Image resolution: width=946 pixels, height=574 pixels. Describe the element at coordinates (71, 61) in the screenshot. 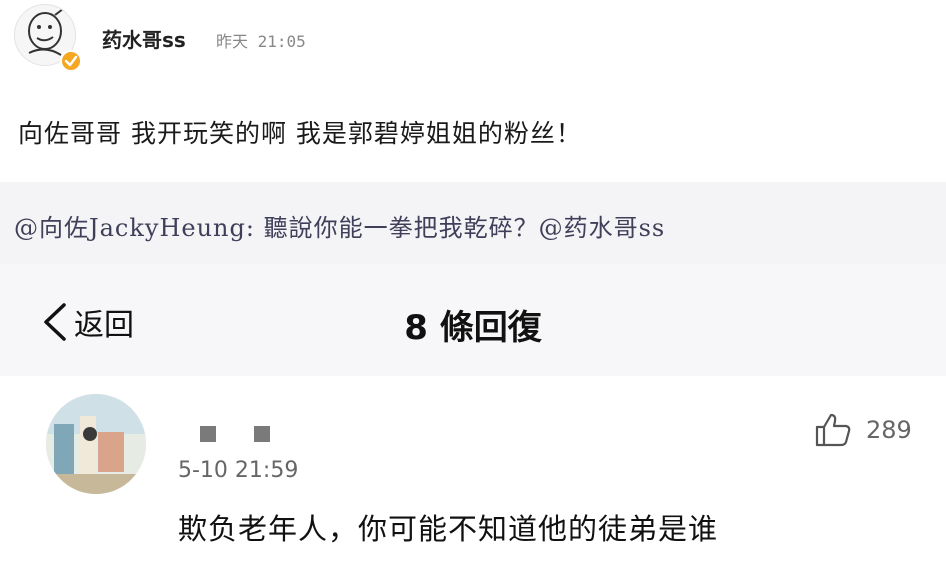

I see `verified-badge-icon` at that location.